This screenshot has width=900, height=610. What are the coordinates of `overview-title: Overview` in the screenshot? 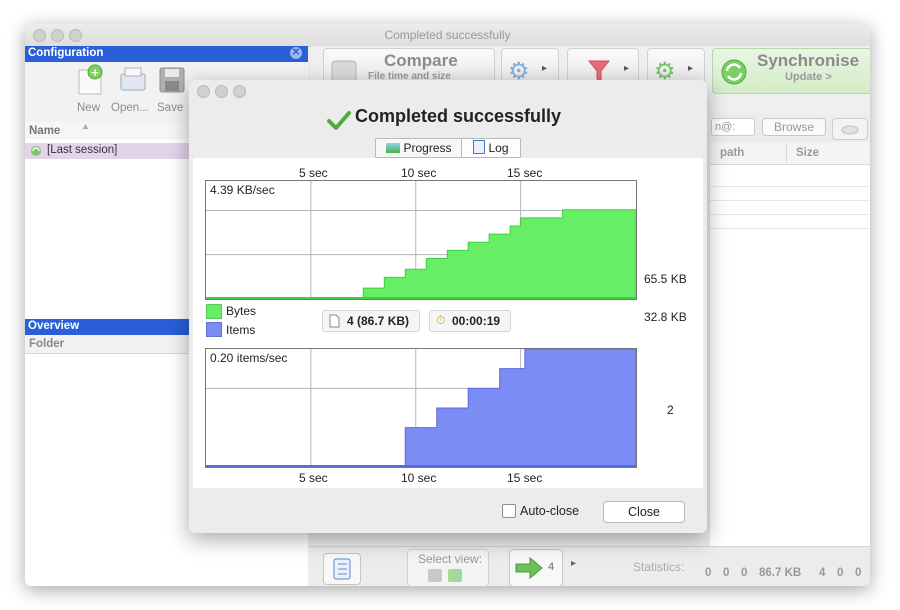 It's located at (54, 326).